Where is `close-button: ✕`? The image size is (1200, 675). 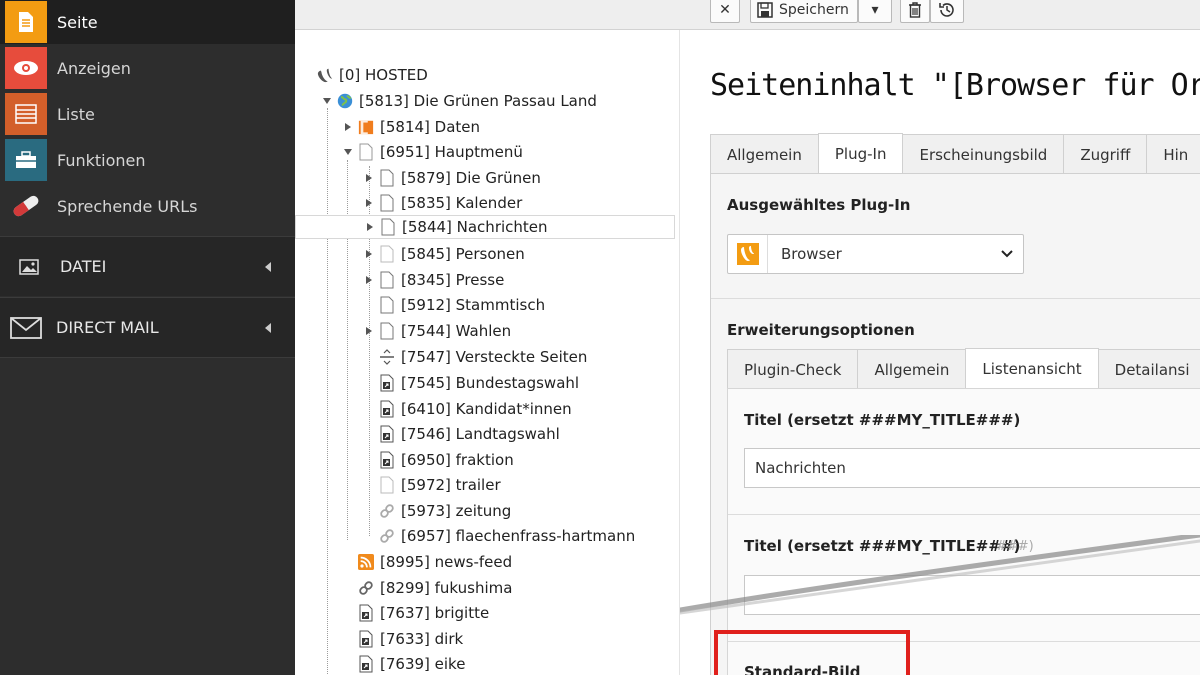 close-button: ✕ is located at coordinates (725, 11).